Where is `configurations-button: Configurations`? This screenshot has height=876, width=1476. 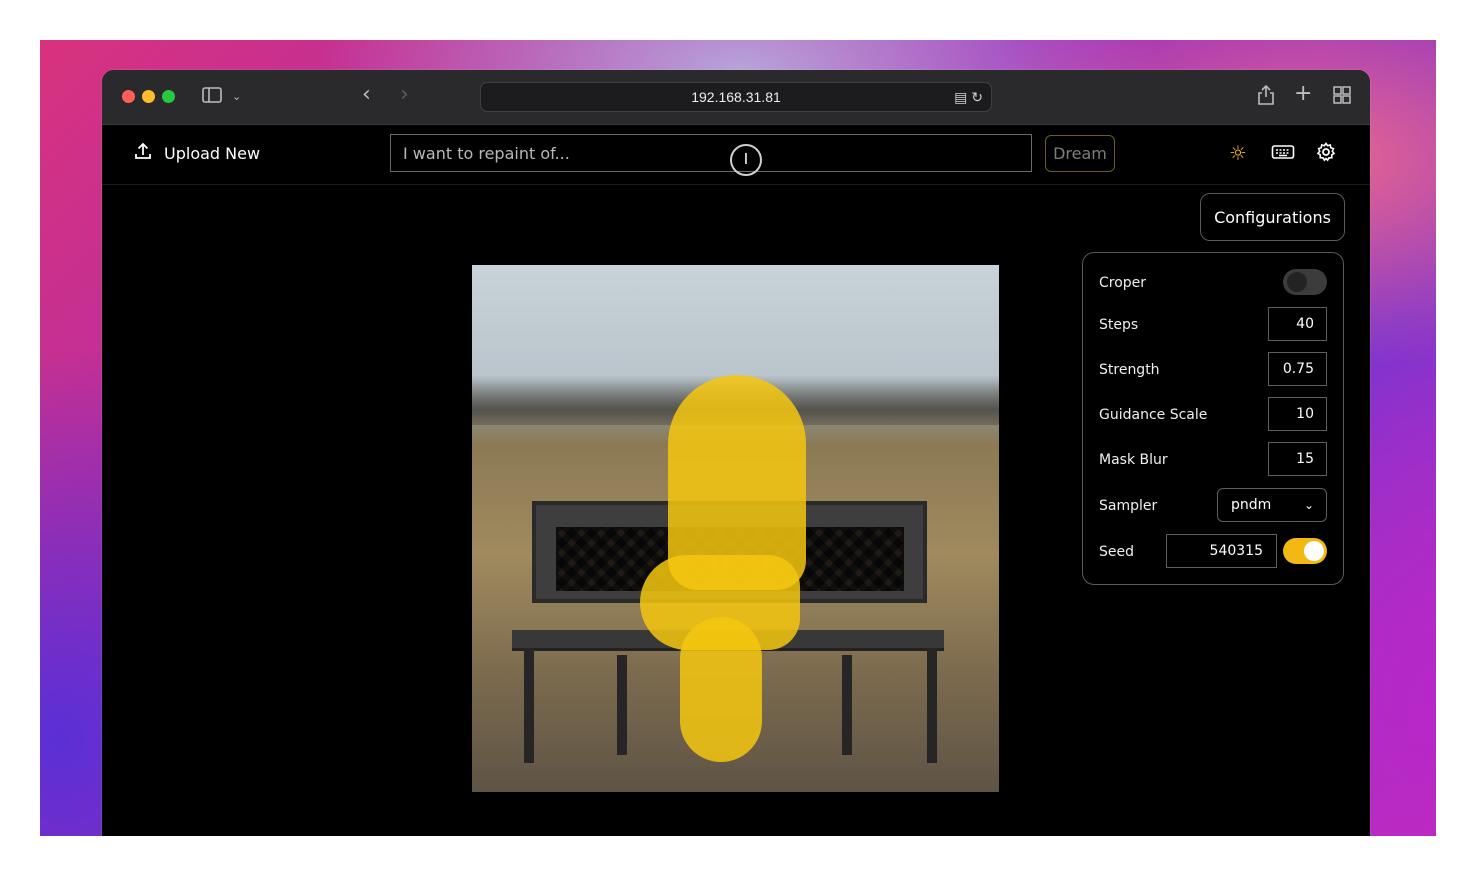
configurations-button: Configurations is located at coordinates (1272, 217).